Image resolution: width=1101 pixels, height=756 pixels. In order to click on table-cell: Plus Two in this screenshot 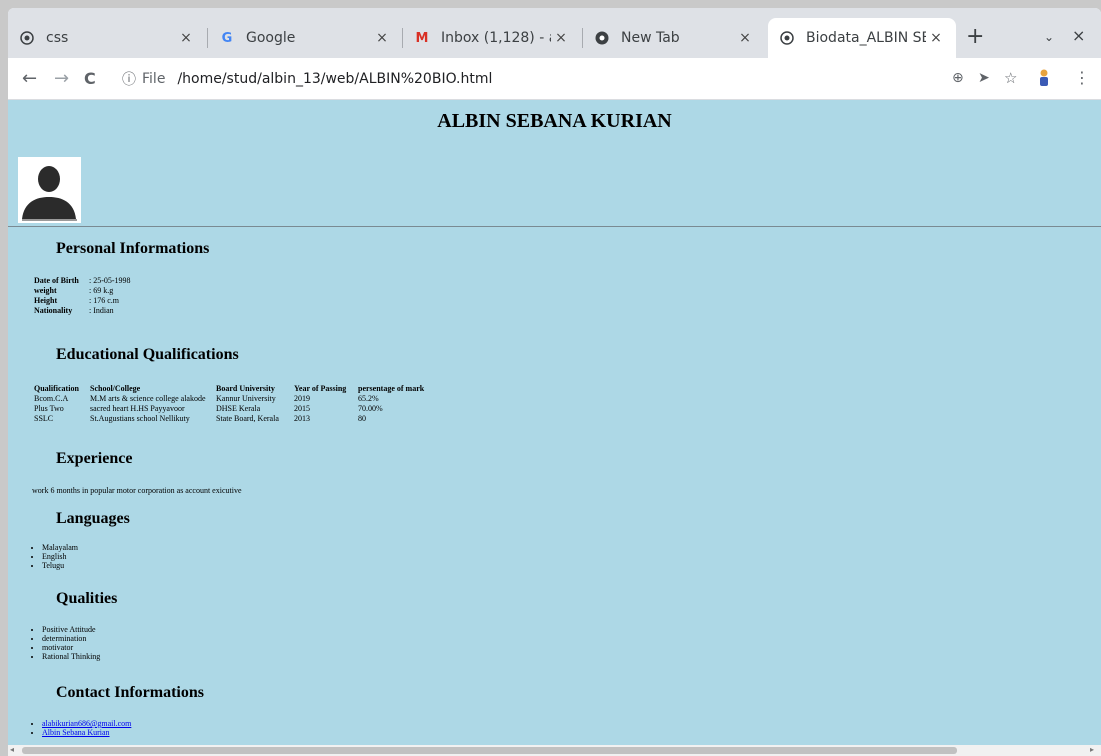, I will do `click(49, 408)`.